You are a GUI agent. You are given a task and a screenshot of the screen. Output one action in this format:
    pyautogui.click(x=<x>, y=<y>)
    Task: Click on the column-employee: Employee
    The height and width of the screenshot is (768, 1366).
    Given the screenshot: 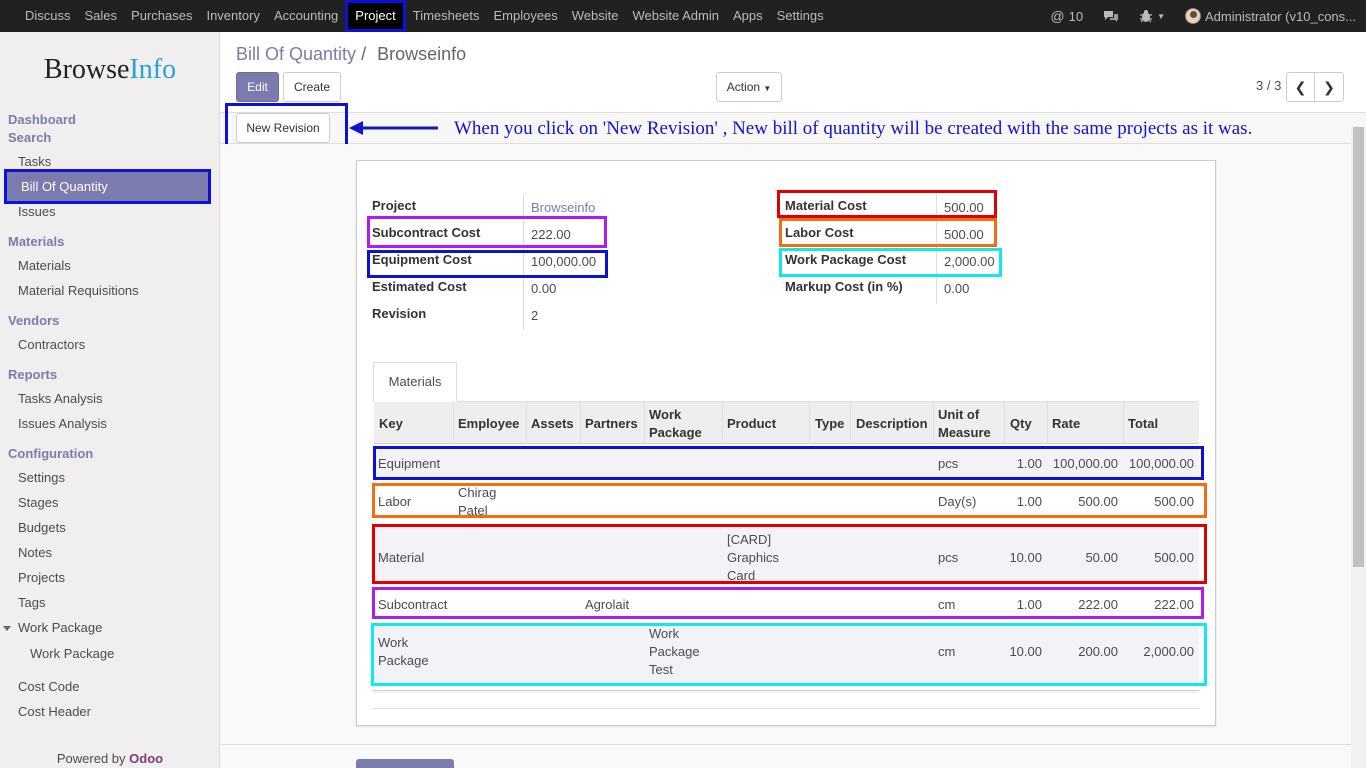 What is the action you would take?
    pyautogui.click(x=488, y=424)
    